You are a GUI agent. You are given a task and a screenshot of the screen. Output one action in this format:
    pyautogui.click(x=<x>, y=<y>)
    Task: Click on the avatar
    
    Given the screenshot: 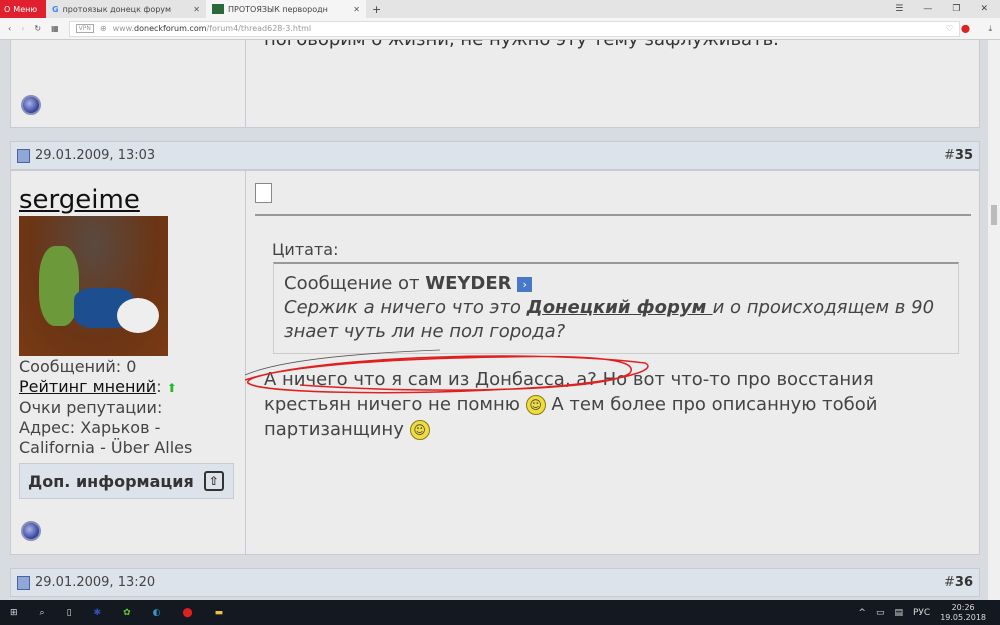 What is the action you would take?
    pyautogui.click(x=93, y=286)
    